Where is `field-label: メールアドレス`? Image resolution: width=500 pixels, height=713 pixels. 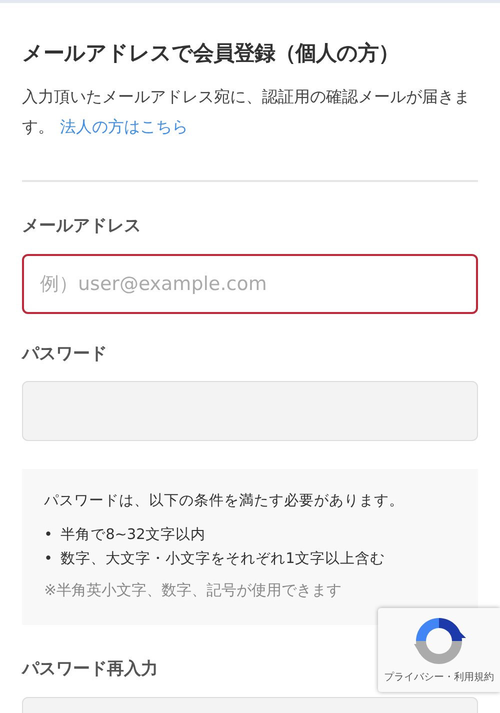 field-label: メールアドレス is located at coordinates (81, 226).